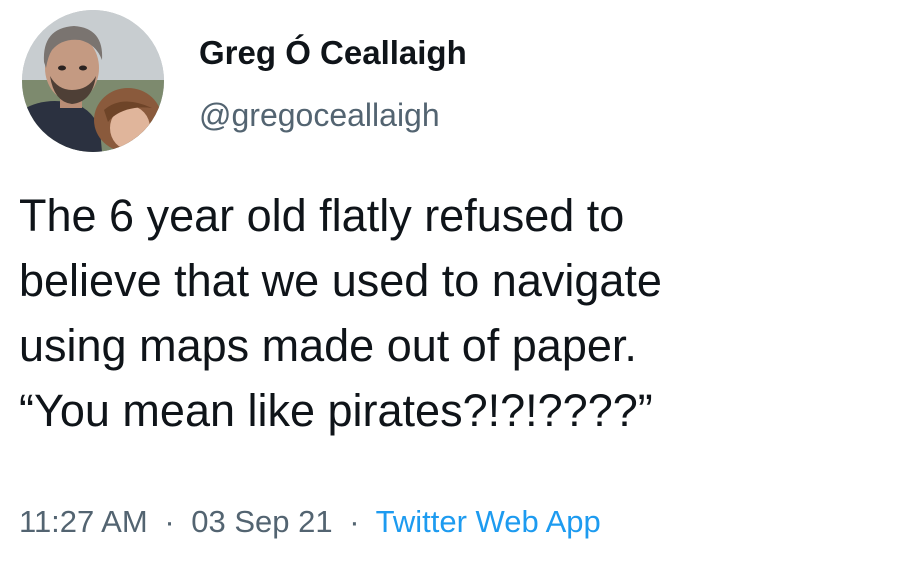  I want to click on tweet-text-line: “You mean like pirates?!?!????”, so click(336, 410).